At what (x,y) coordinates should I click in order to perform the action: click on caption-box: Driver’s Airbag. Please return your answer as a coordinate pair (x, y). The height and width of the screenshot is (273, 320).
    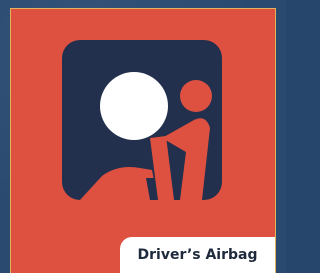
    Looking at the image, I should click on (197, 255).